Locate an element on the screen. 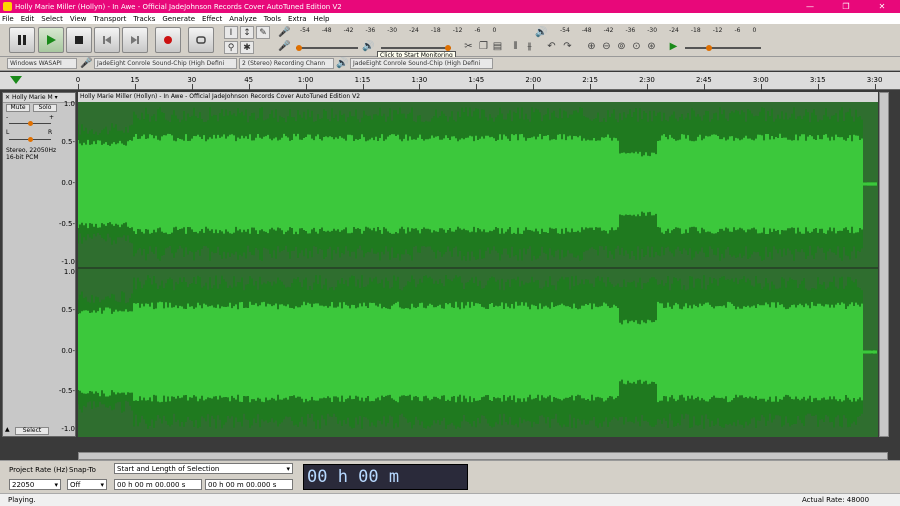 The height and width of the screenshot is (506, 900). draw-tool: ✎ is located at coordinates (263, 32).